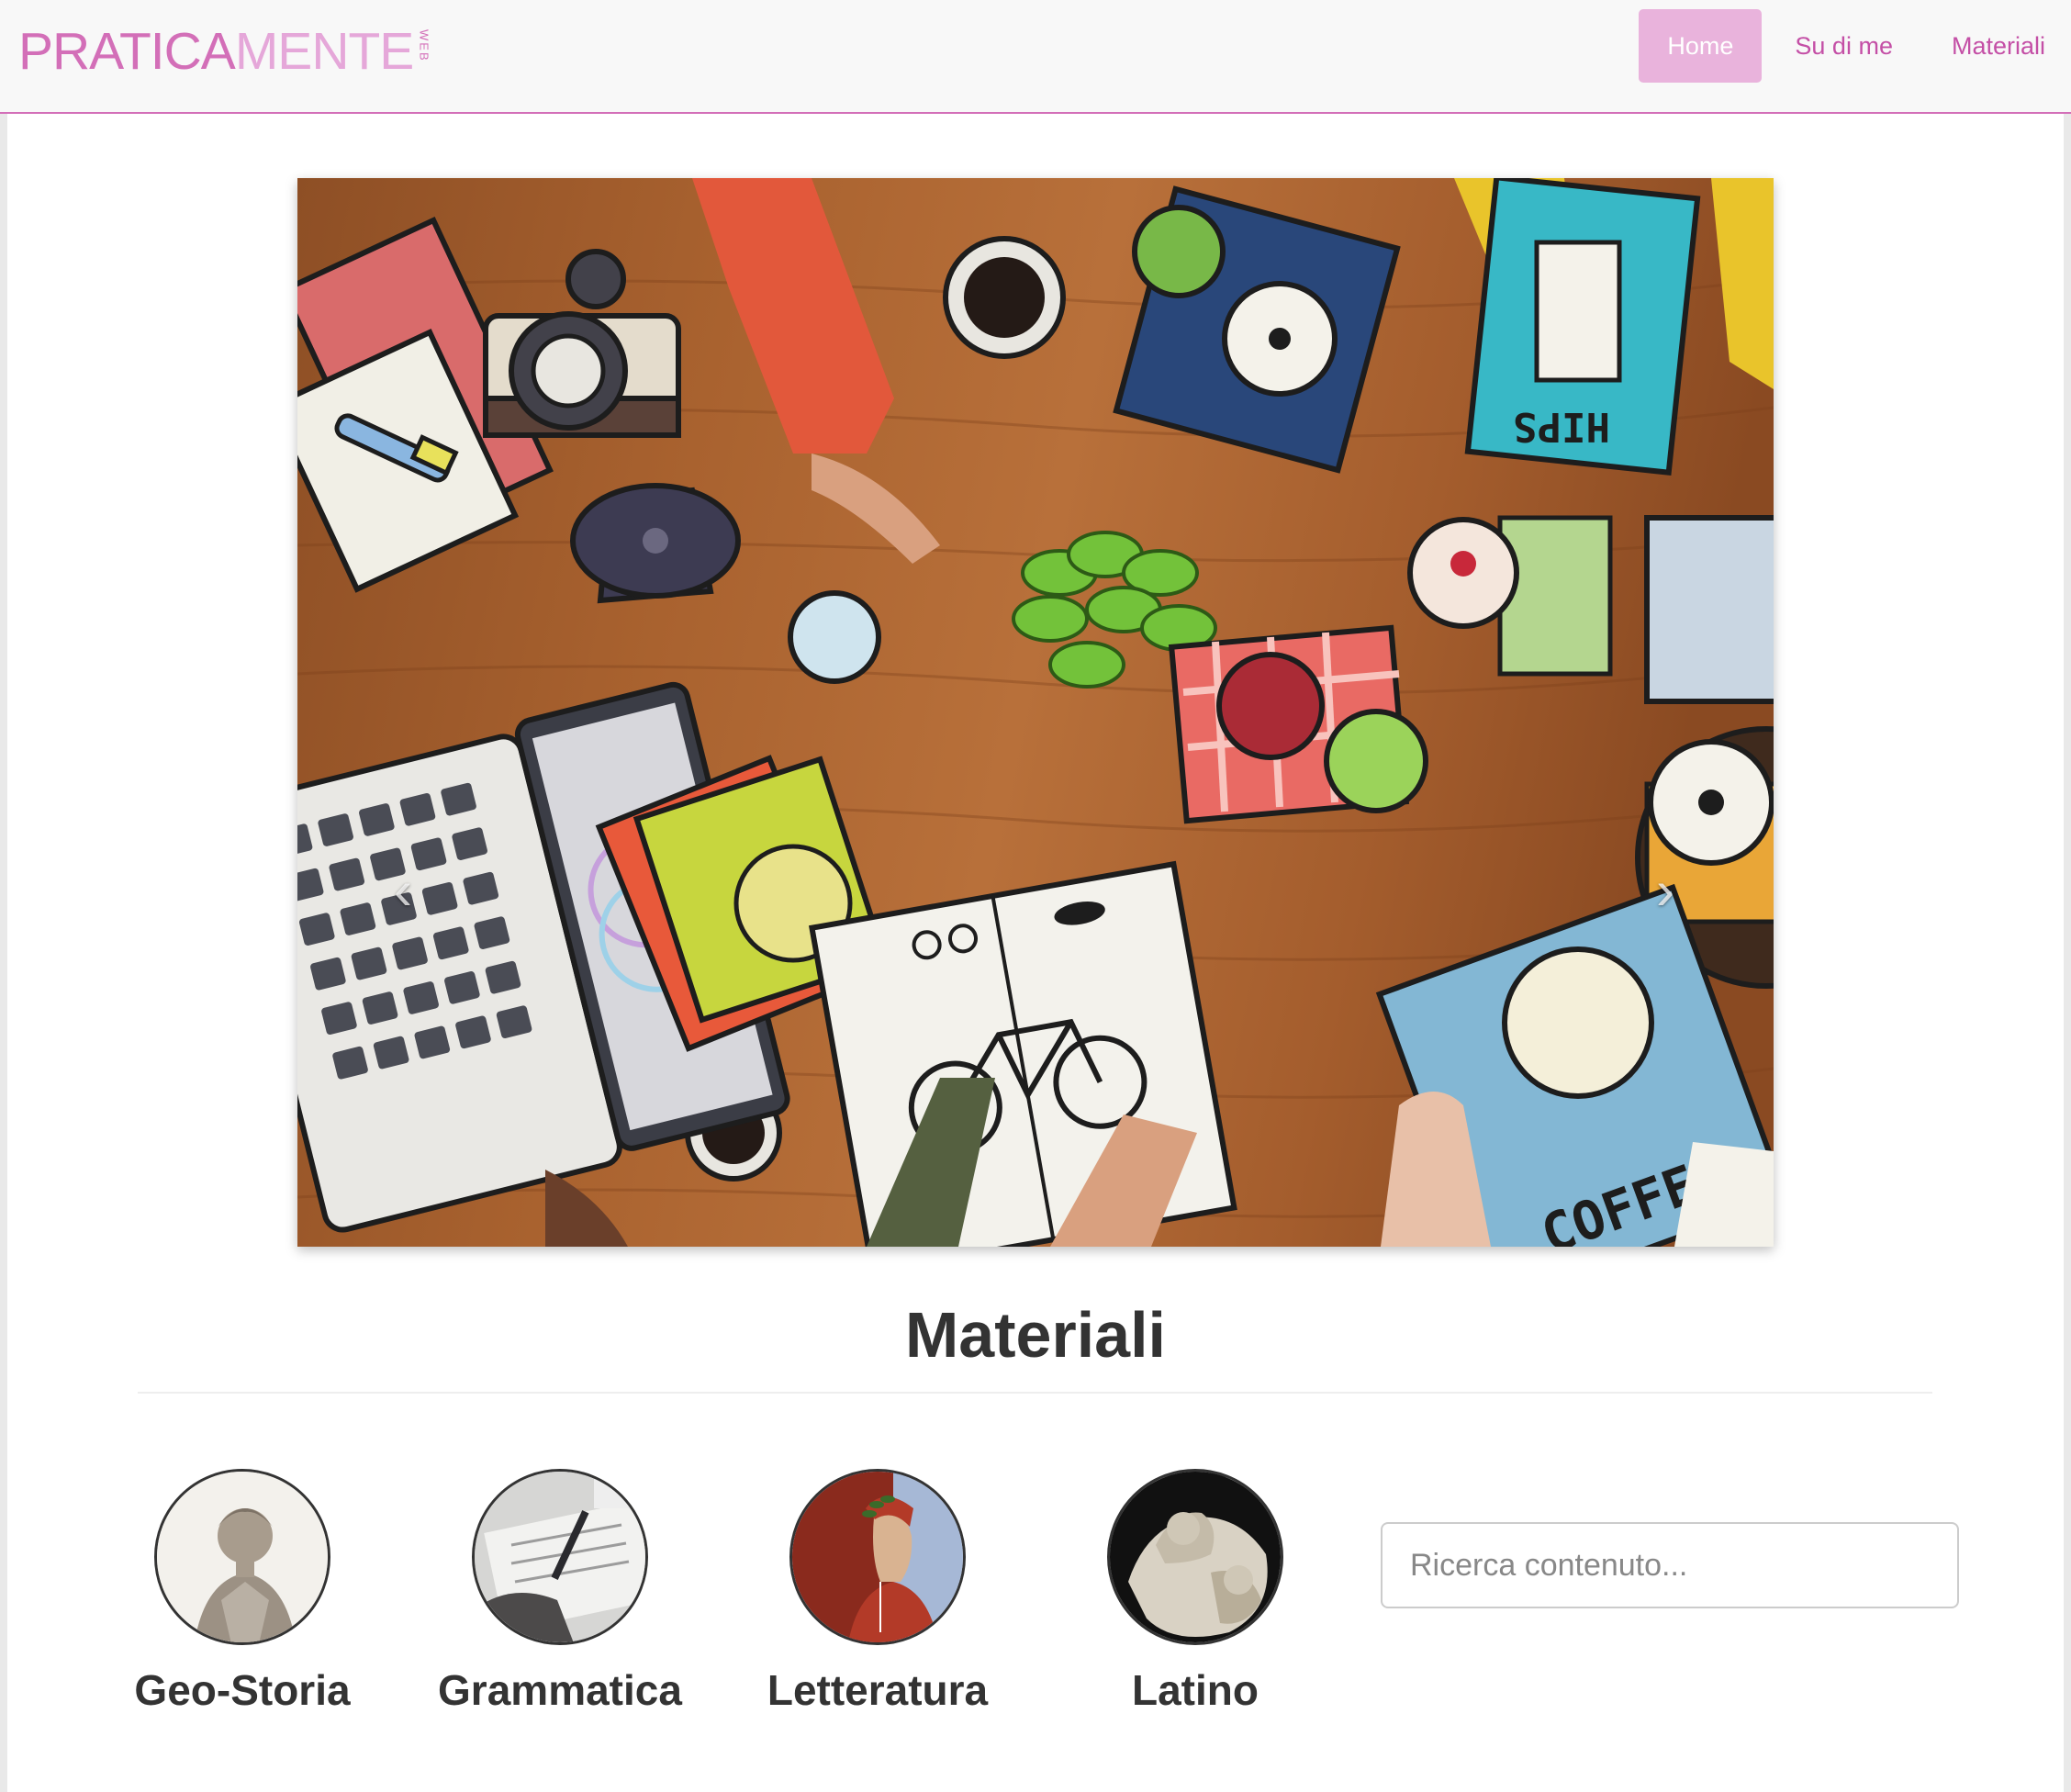 This screenshot has width=2071, height=1792. Describe the element at coordinates (1035, 57) in the screenshot. I see `navbar: PRATICAMENTE WEB Home Su di me Materiali` at that location.